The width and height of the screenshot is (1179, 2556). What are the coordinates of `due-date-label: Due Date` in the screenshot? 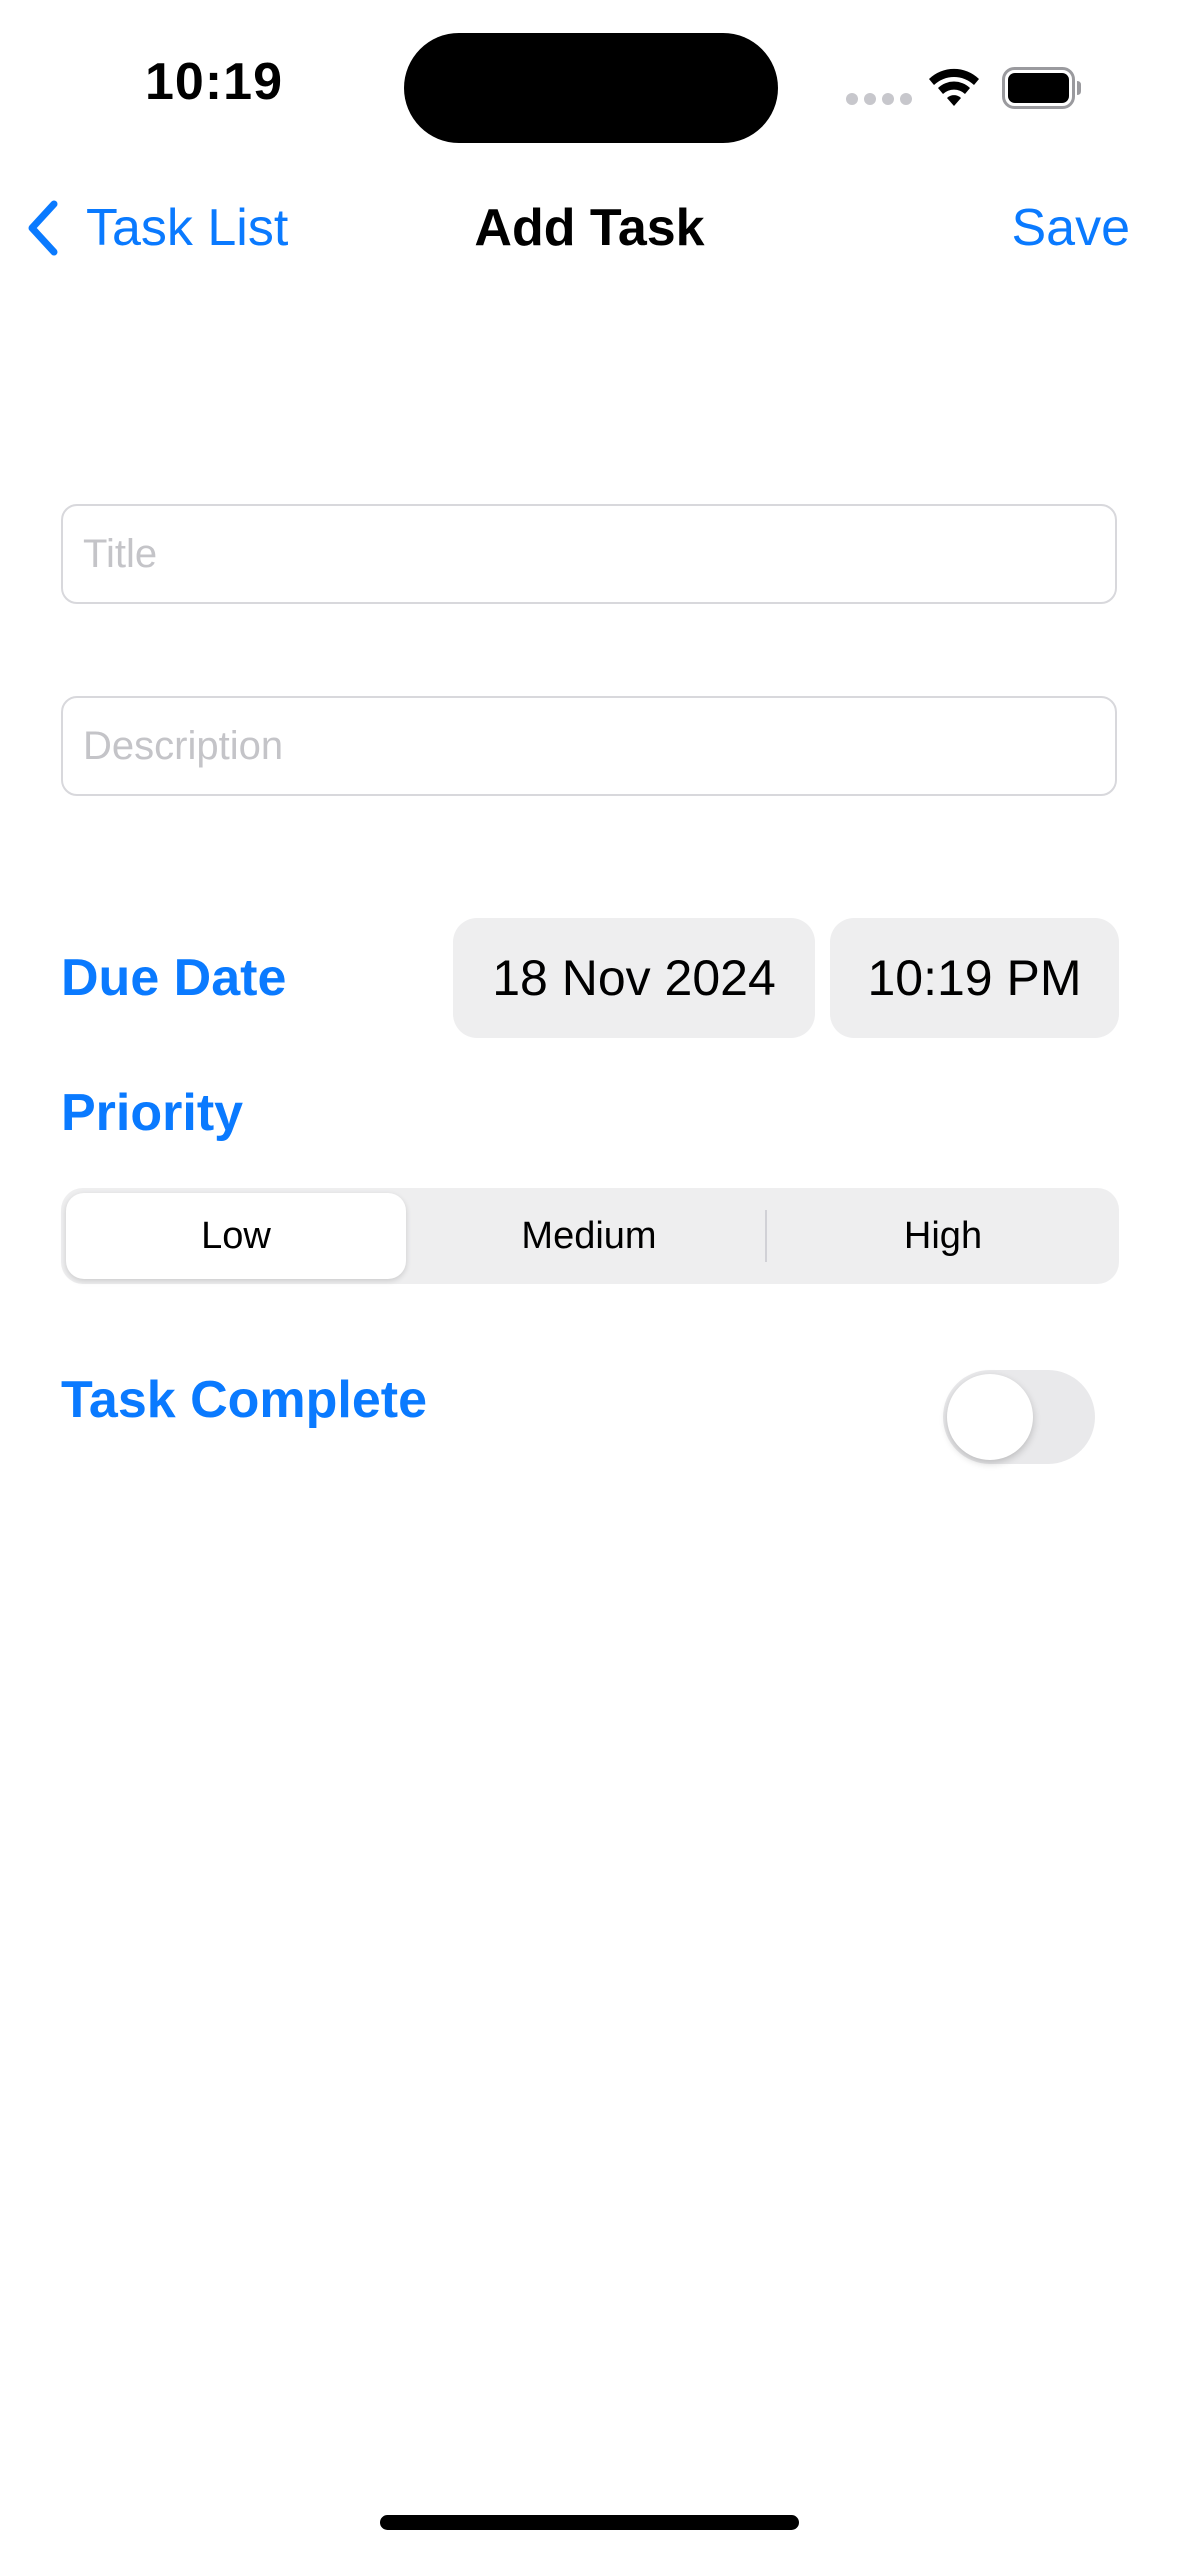 It's located at (174, 978).